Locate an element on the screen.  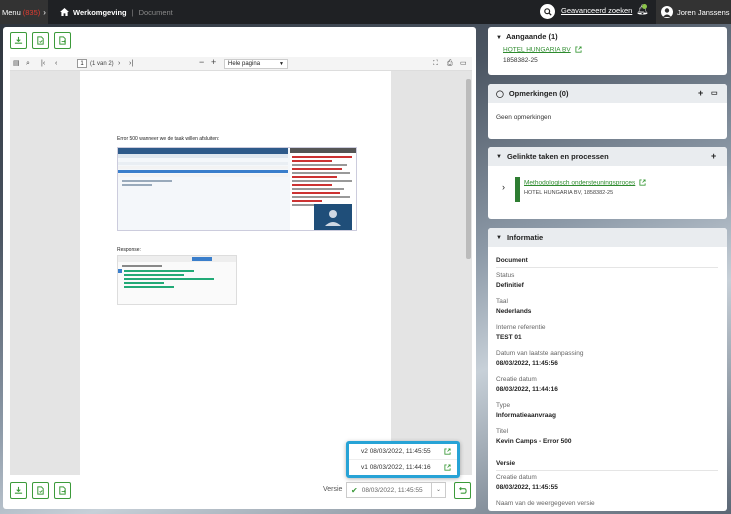
opmerkingen-title: Opmerkingen (0) is located at coordinates (538, 93).